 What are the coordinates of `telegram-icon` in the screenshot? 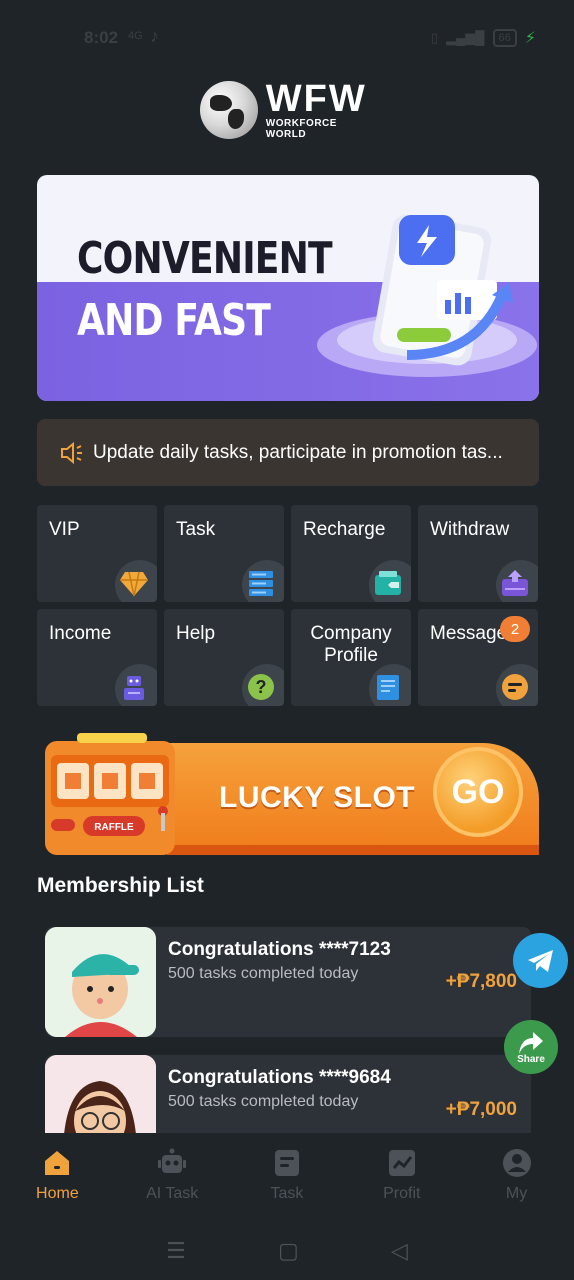 It's located at (540, 960).